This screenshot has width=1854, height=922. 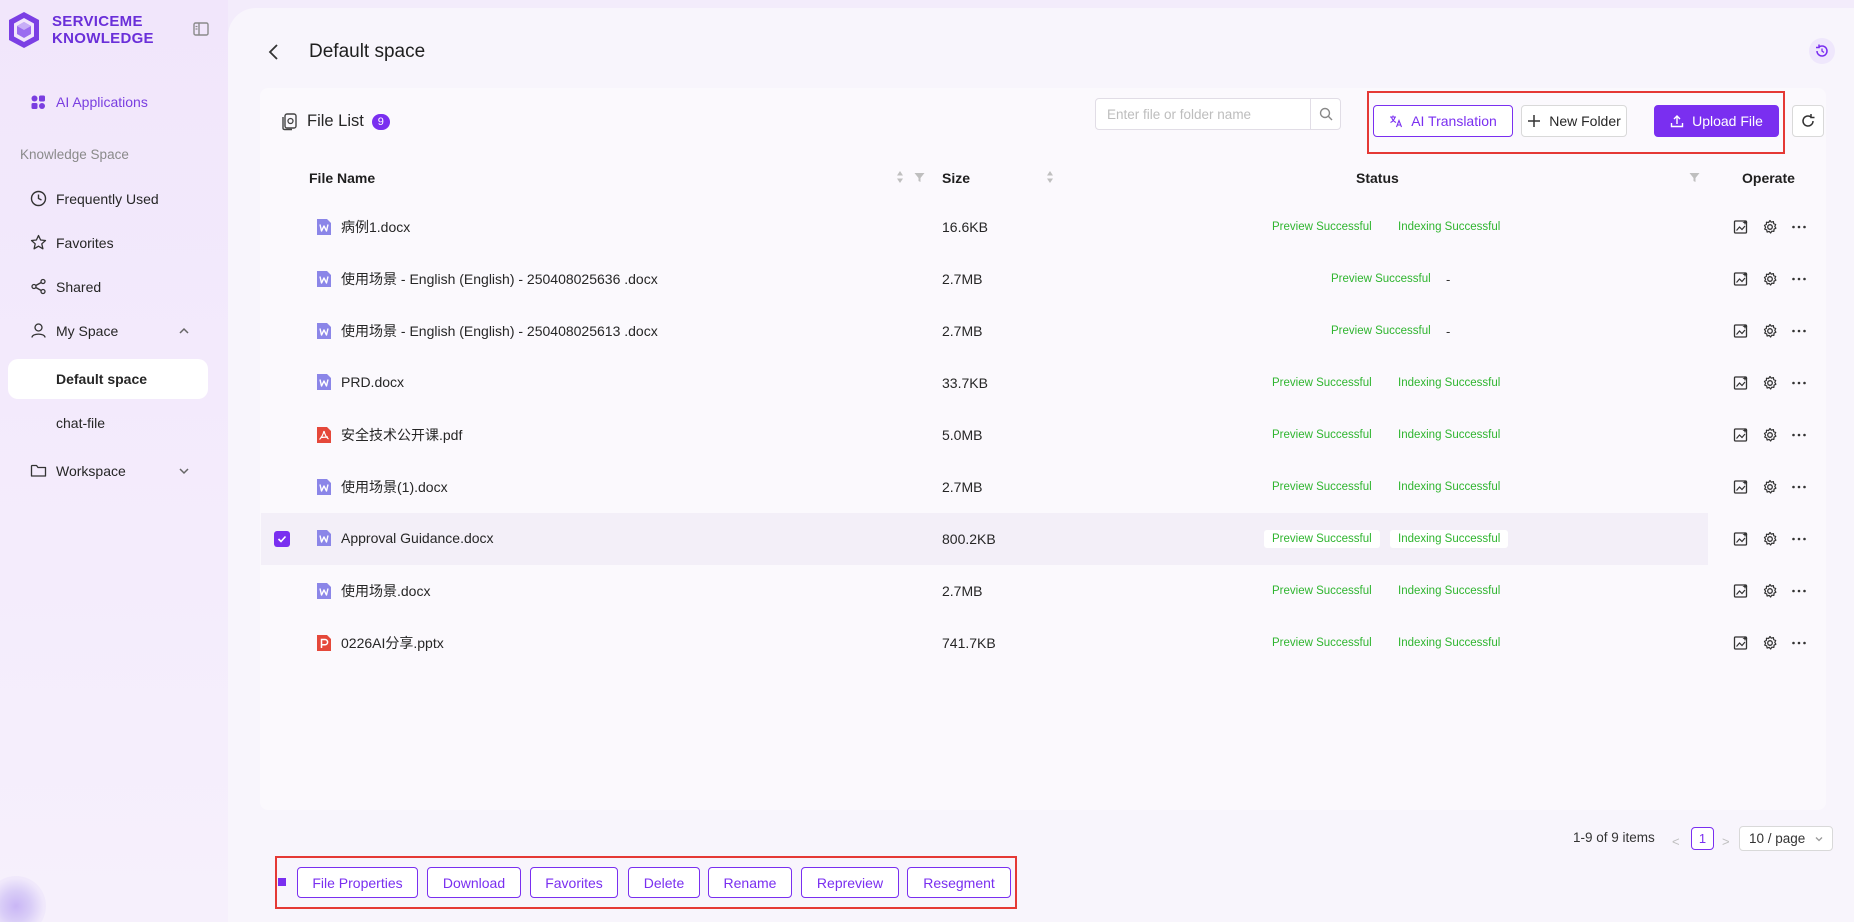 What do you see at coordinates (962, 331) in the screenshot?
I see `file-size-cell: 2.7MB` at bounding box center [962, 331].